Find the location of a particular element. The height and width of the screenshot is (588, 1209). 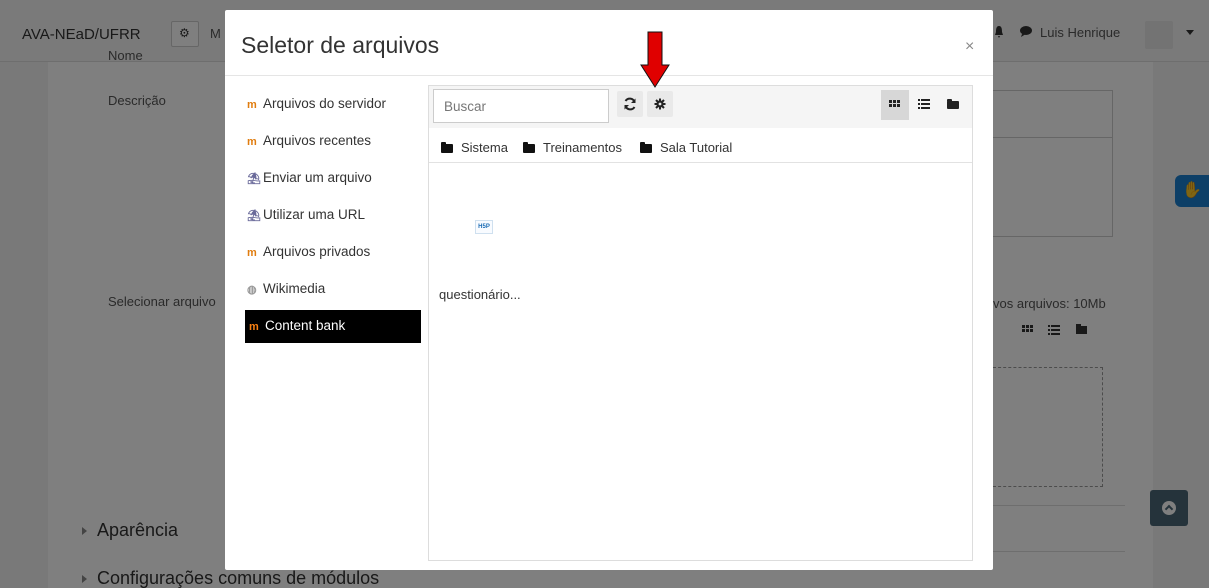

repo-label: Enviar um arquivo is located at coordinates (317, 177).